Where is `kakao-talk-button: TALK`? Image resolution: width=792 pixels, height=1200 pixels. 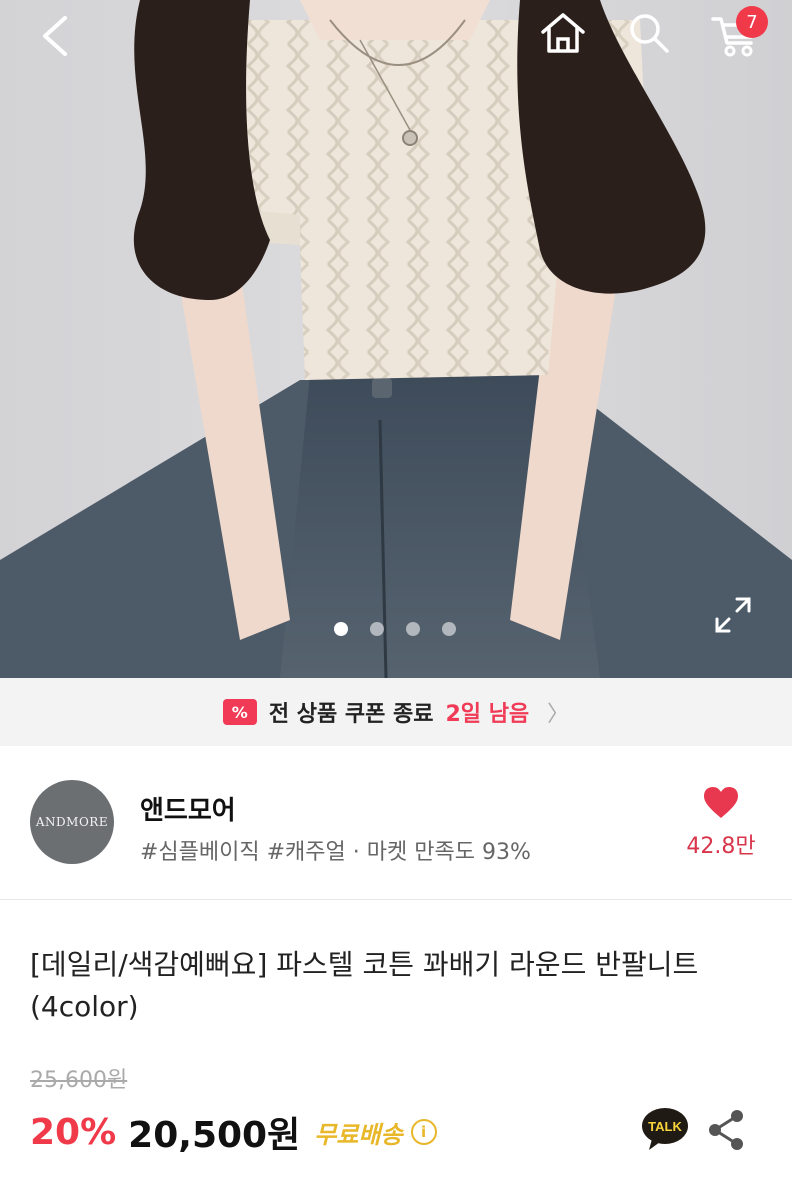 kakao-talk-button: TALK is located at coordinates (665, 1129).